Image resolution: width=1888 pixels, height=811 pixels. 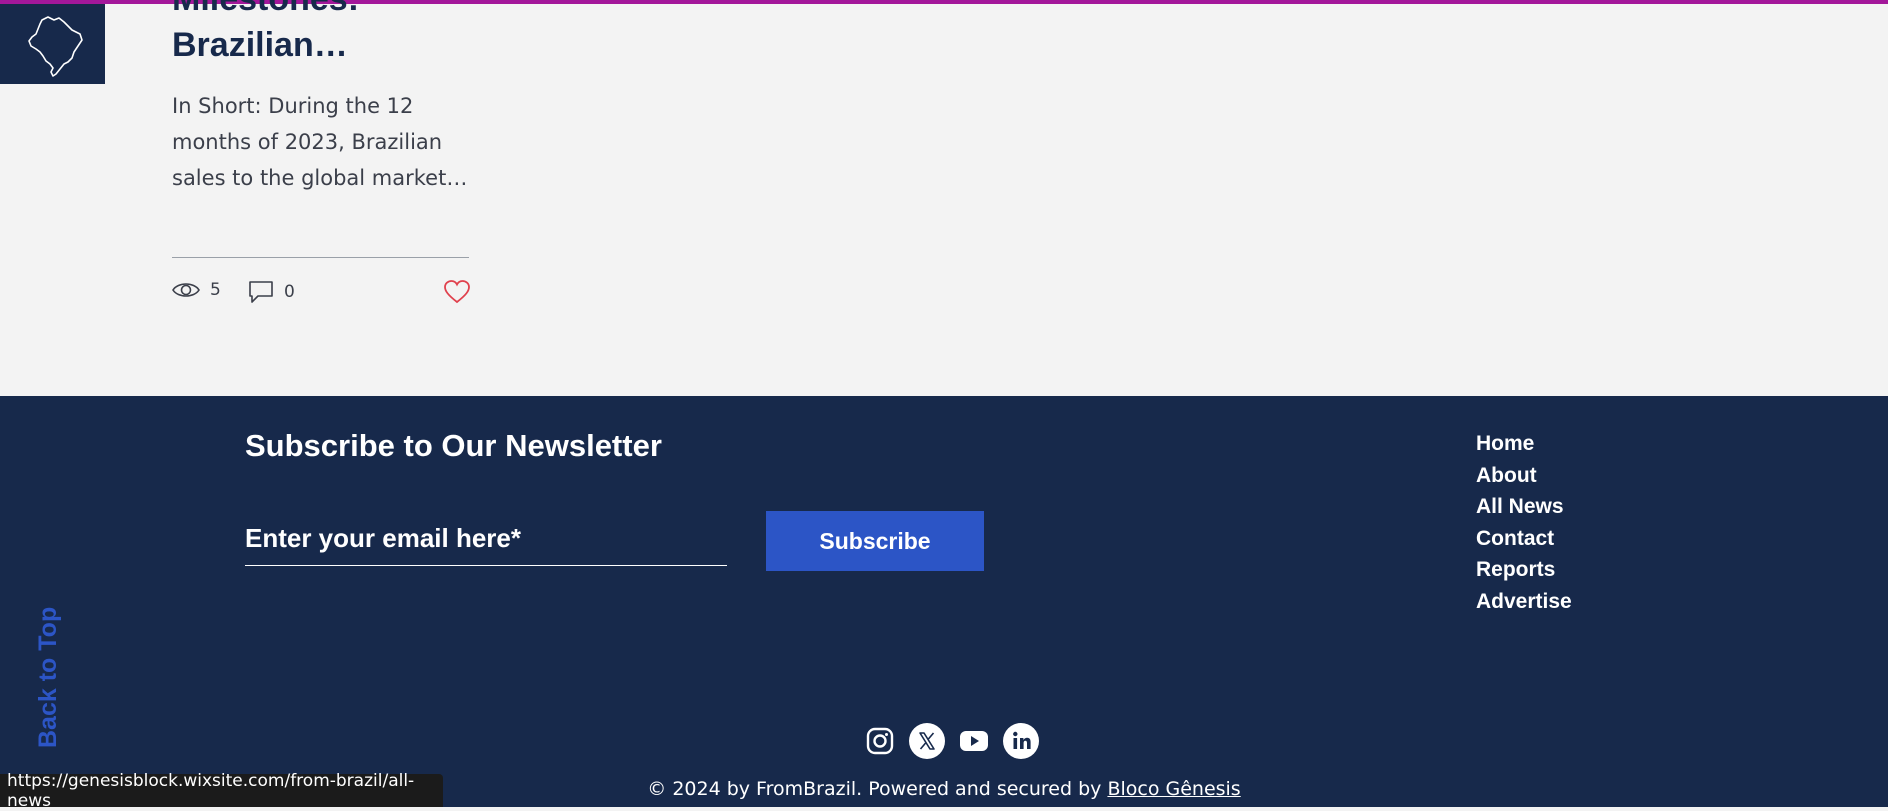 I want to click on youtube-icon, so click(x=974, y=741).